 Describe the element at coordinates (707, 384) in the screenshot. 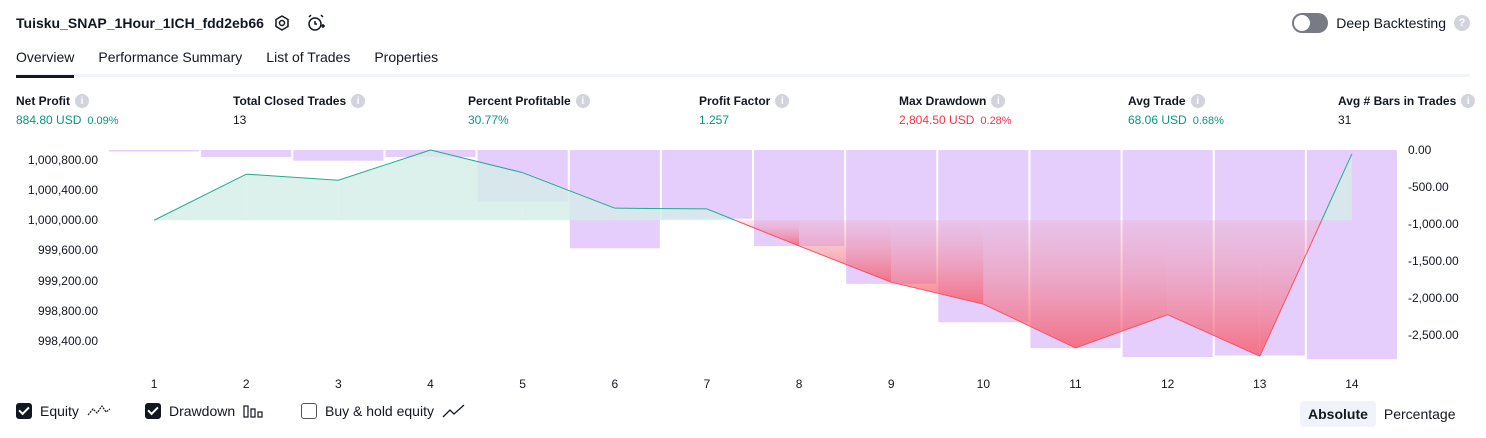

I see `x-axis-tick: 7` at that location.